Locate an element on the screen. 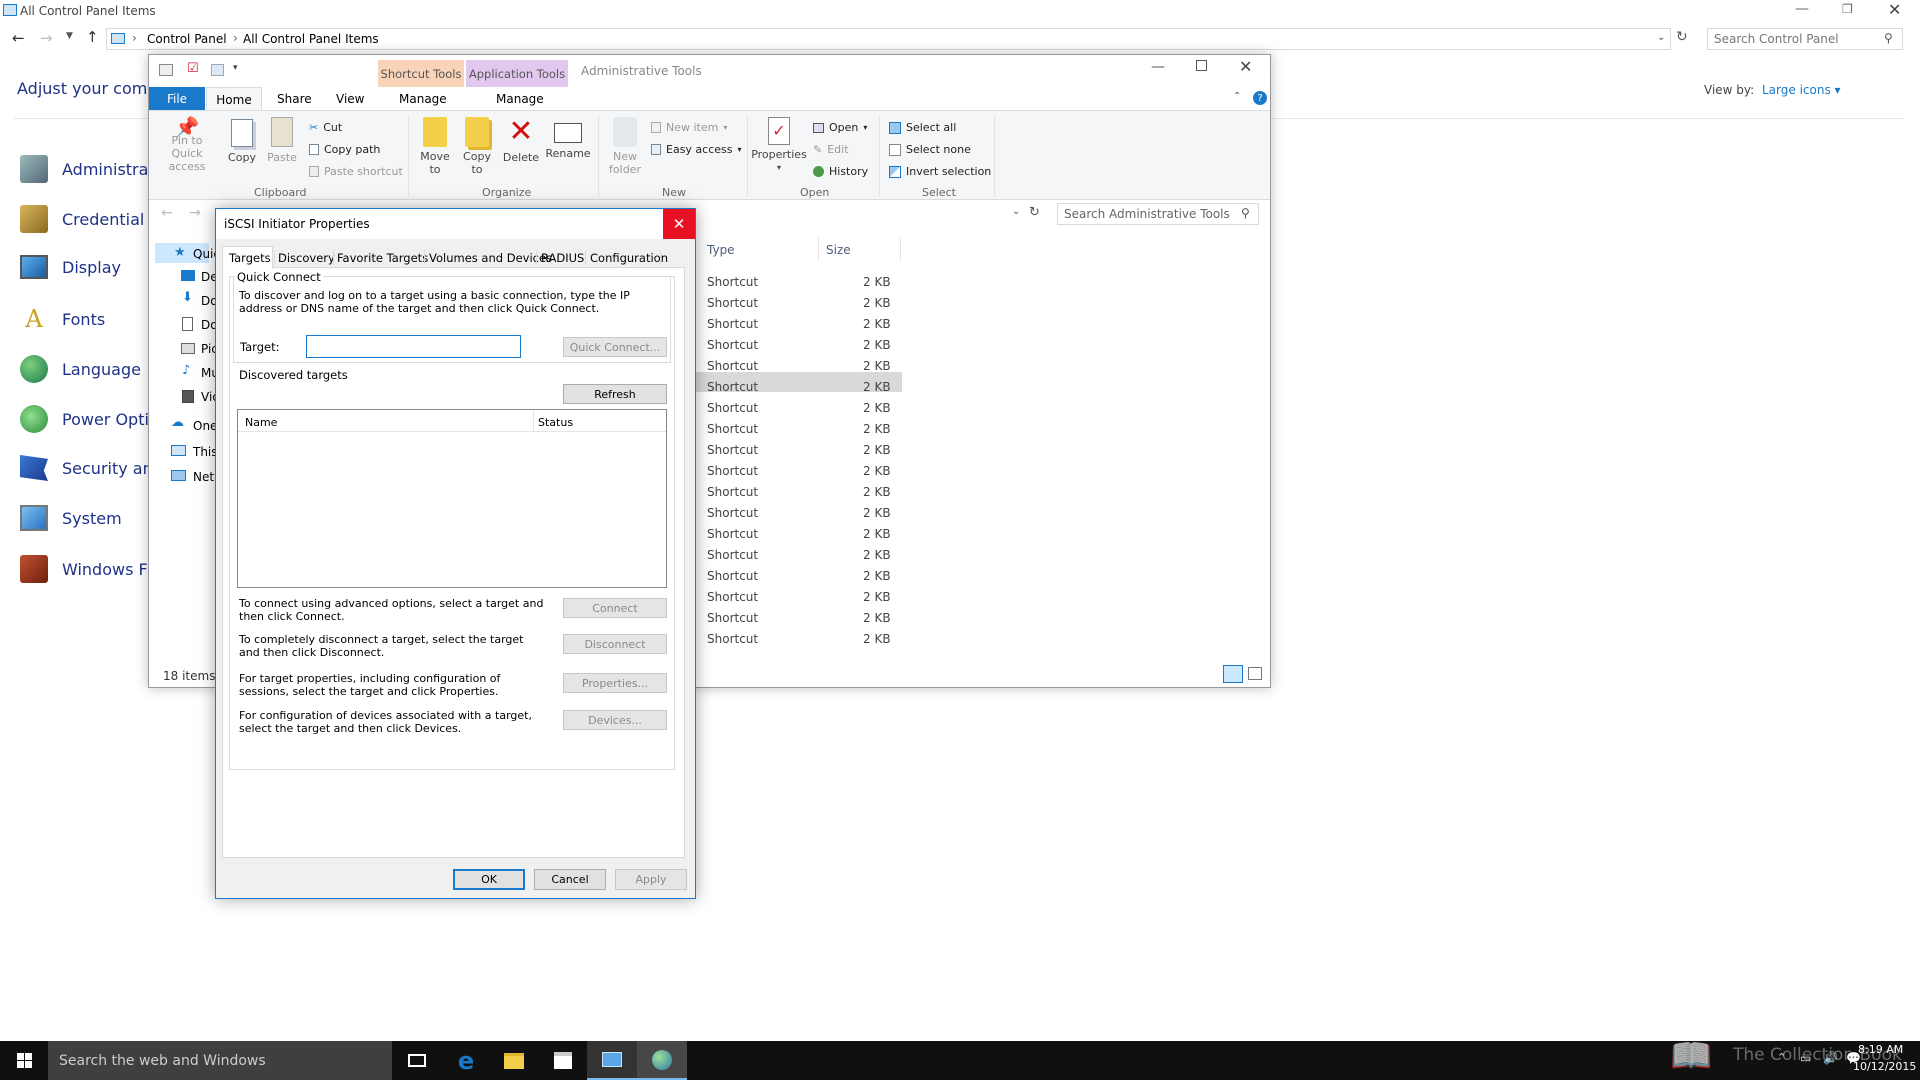  taskbar-search-box: Search the web and Windows is located at coordinates (220, 1060).